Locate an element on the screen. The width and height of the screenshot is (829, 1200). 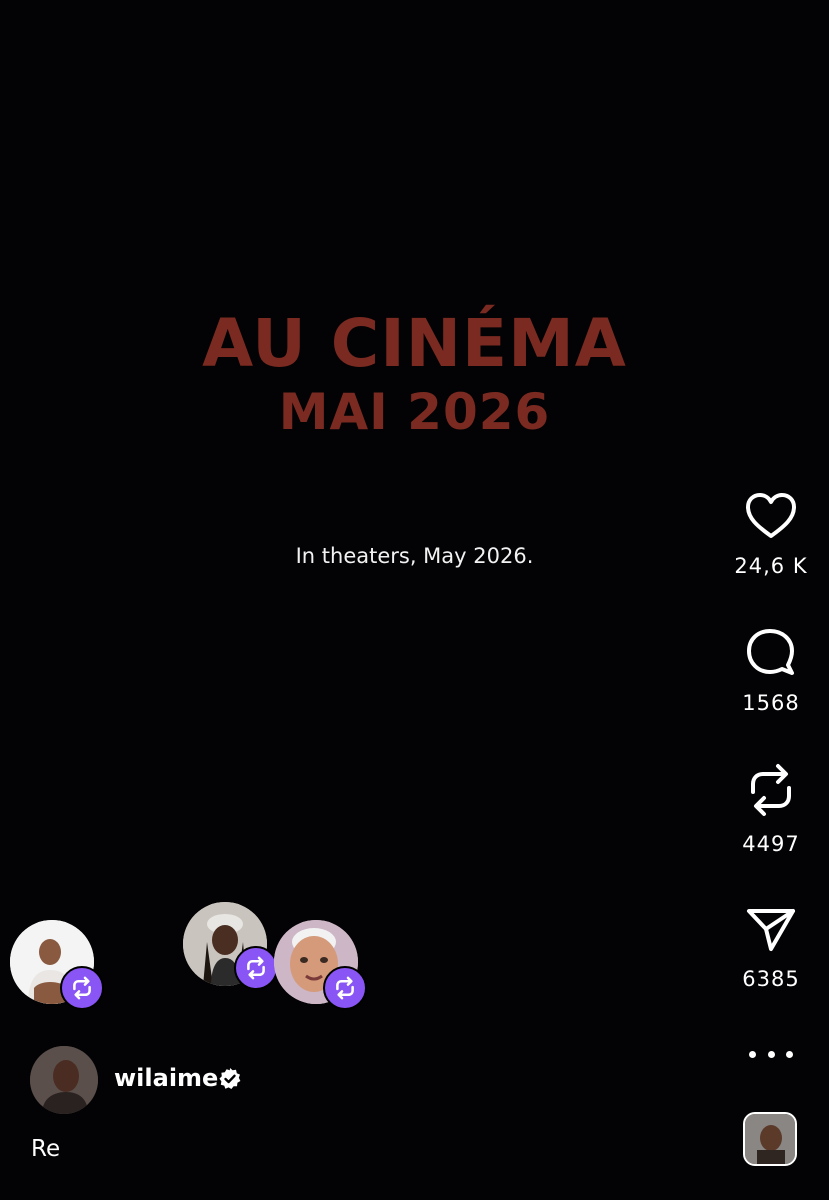
video-headline-line1: AU CINÉMA is located at coordinates (414, 343).